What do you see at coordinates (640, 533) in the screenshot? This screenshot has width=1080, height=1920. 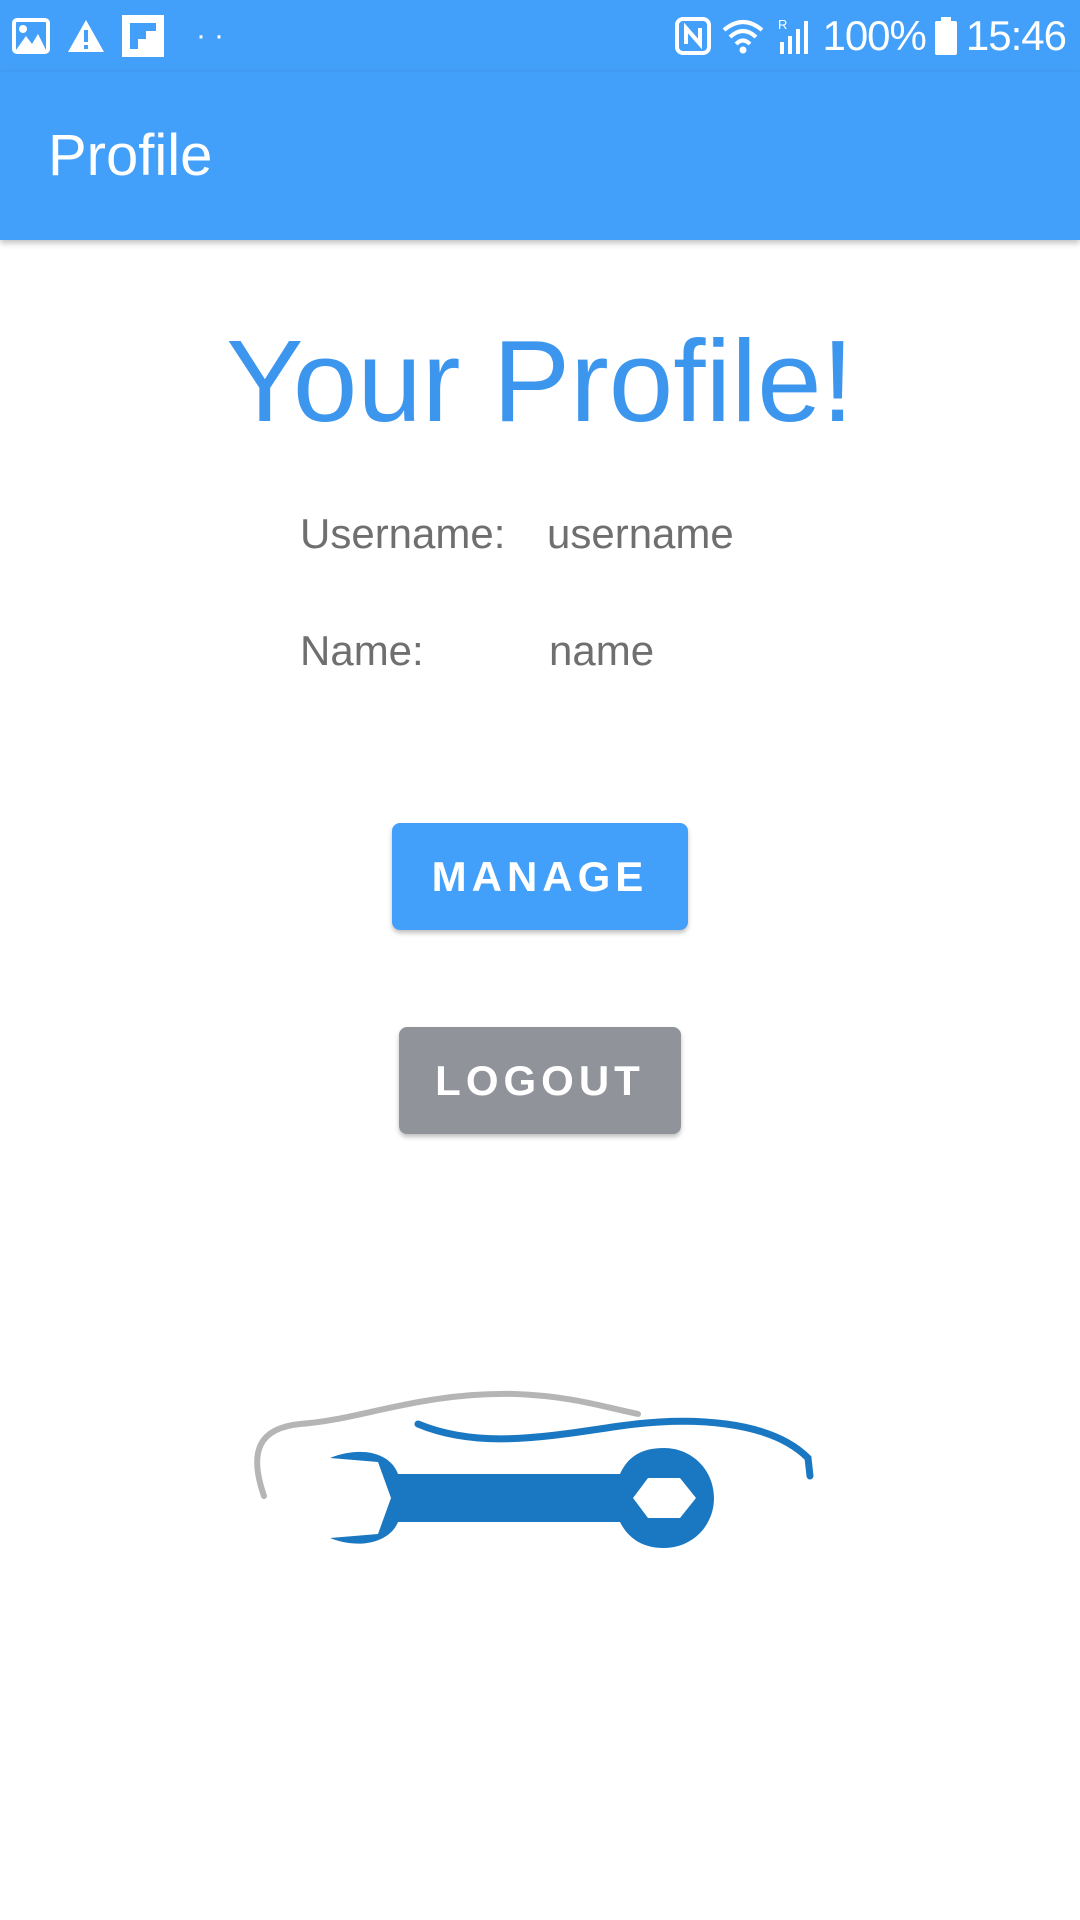 I see `username-value: username` at bounding box center [640, 533].